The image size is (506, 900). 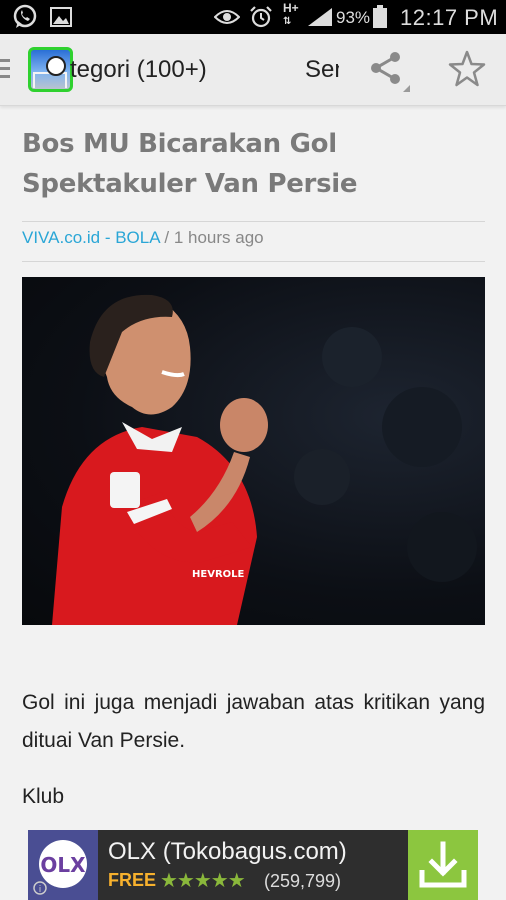 I want to click on drawer-icon, so click(x=5, y=69).